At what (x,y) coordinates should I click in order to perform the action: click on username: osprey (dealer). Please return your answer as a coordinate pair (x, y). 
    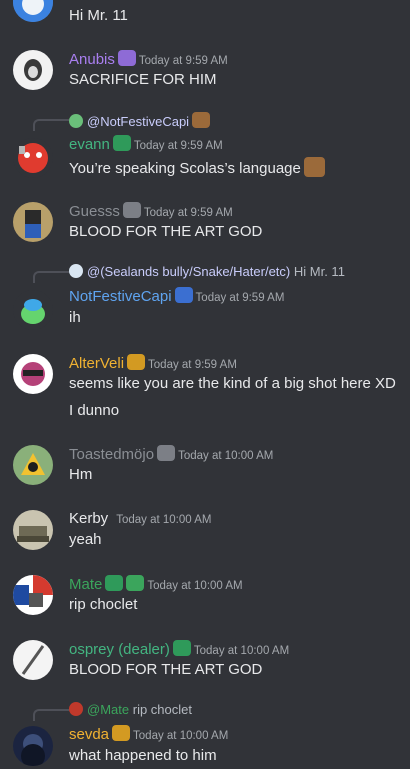
    Looking at the image, I should click on (119, 649).